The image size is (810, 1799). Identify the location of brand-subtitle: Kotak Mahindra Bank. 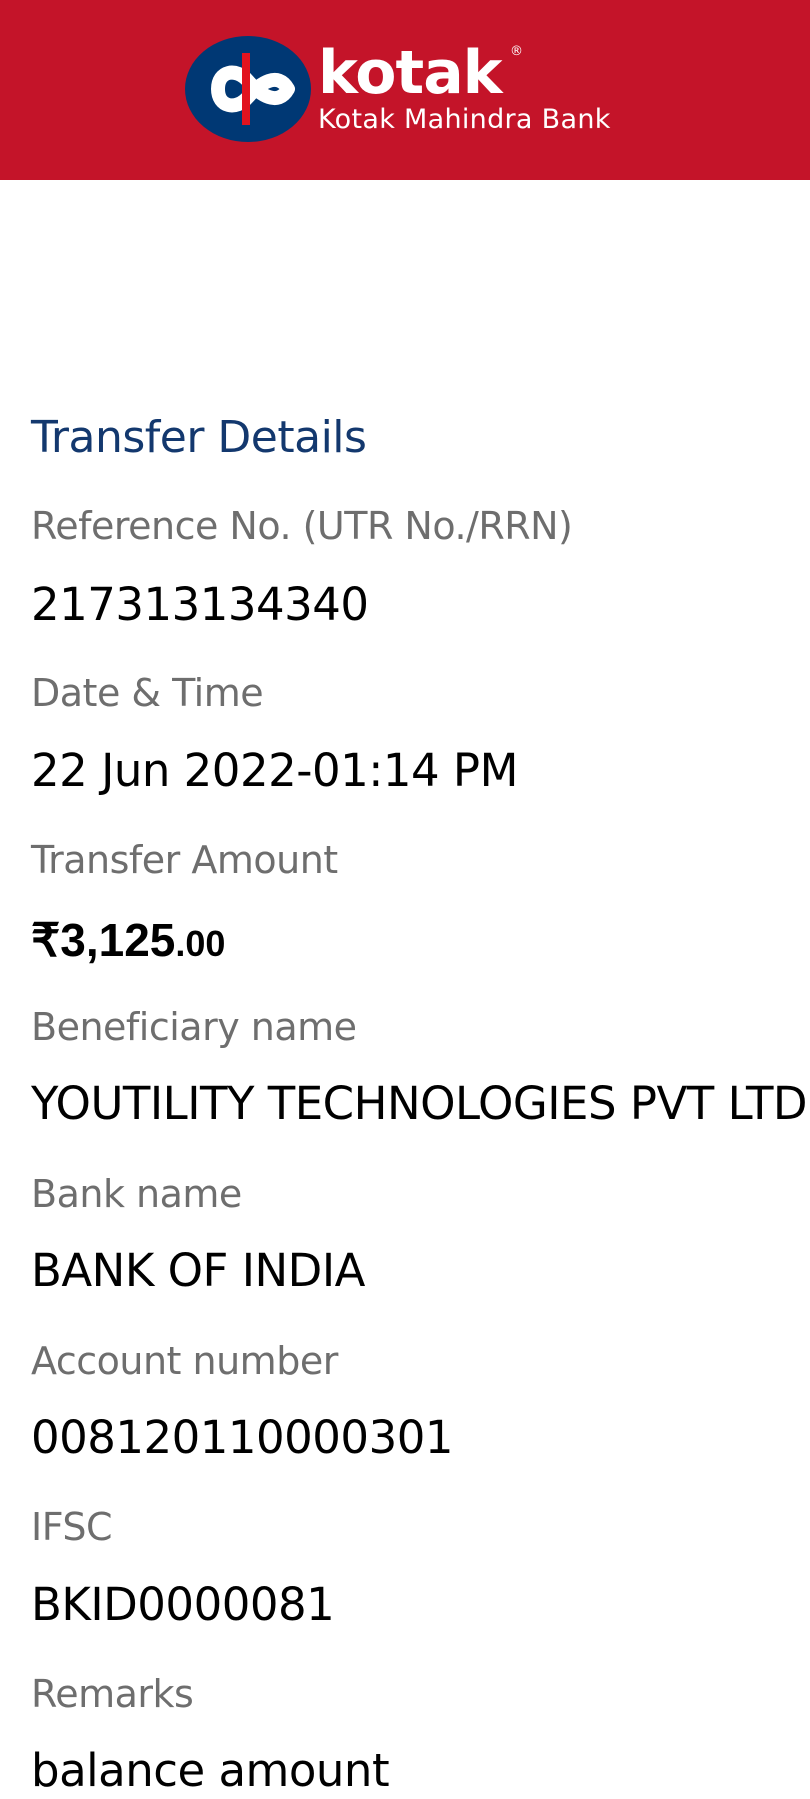
(464, 119).